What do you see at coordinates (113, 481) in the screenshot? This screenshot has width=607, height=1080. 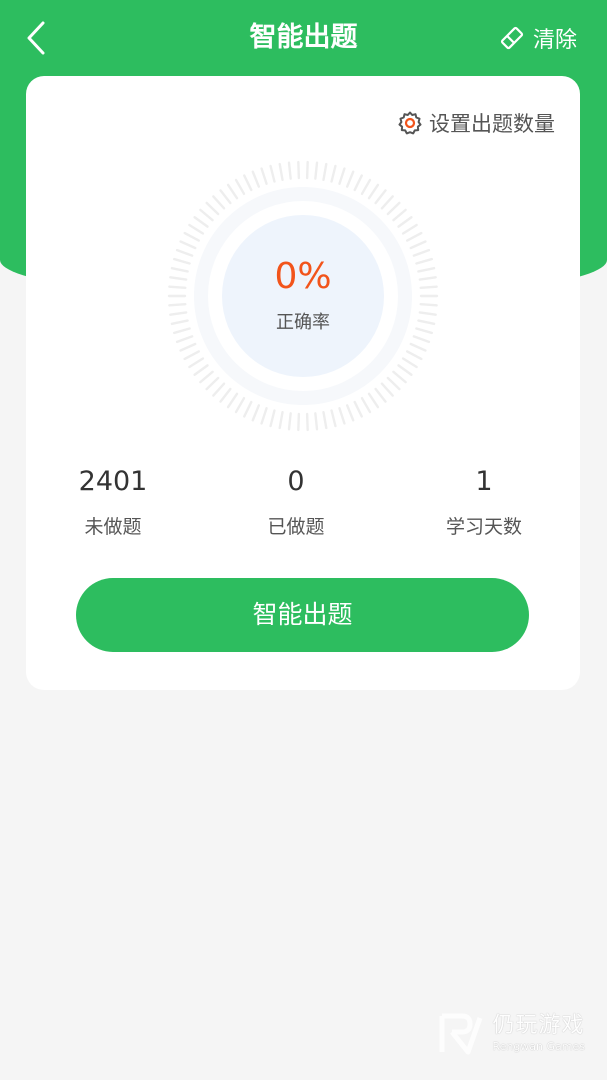 I see `stat-undone-value: 2401` at bounding box center [113, 481].